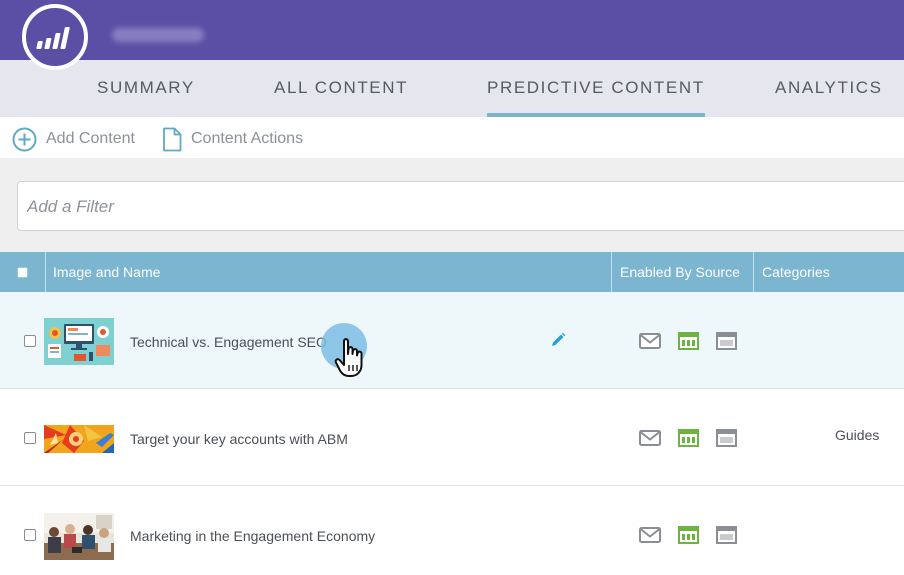 This screenshot has width=904, height=575. What do you see at coordinates (558, 342) in the screenshot?
I see `edit-pencil-icon` at bounding box center [558, 342].